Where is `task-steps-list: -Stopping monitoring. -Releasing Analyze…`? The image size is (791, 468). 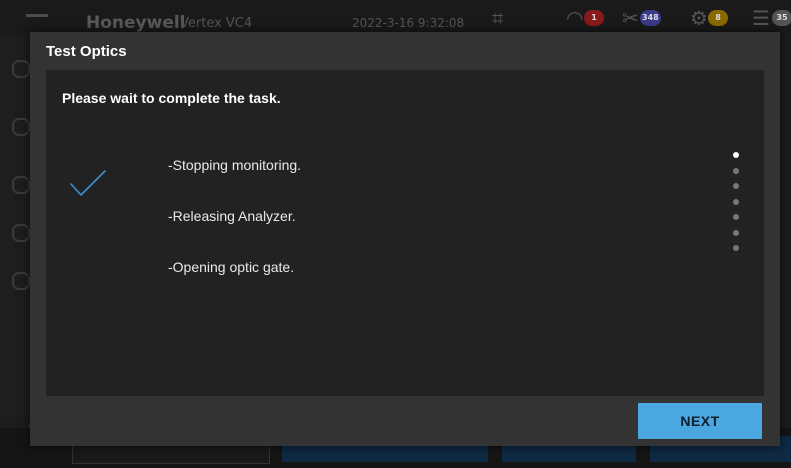 task-steps-list: -Stopping monitoring. -Releasing Analyze… is located at coordinates (234, 233).